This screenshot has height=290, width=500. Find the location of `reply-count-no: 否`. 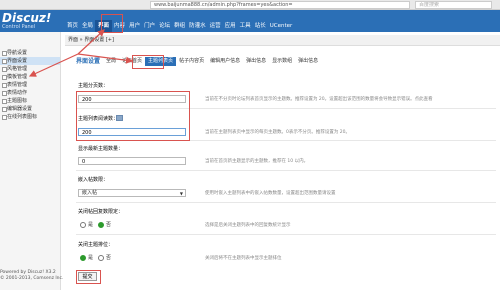

reply-count-no: 否 is located at coordinates (104, 224).